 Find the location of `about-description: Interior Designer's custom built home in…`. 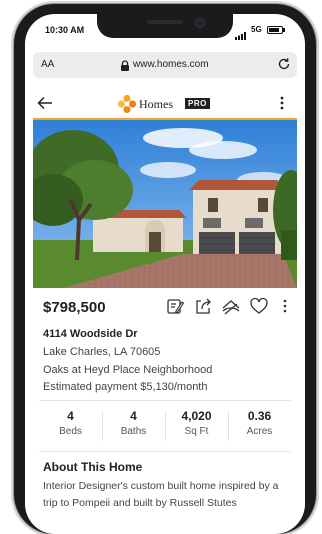

about-description: Interior Designer's custom built home in… is located at coordinates (161, 494).